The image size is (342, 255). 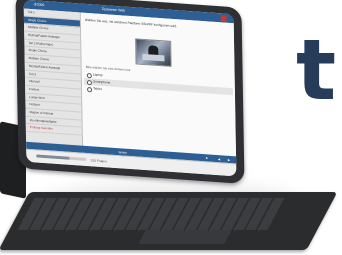 What do you see at coordinates (153, 52) in the screenshot?
I see `question-image` at bounding box center [153, 52].